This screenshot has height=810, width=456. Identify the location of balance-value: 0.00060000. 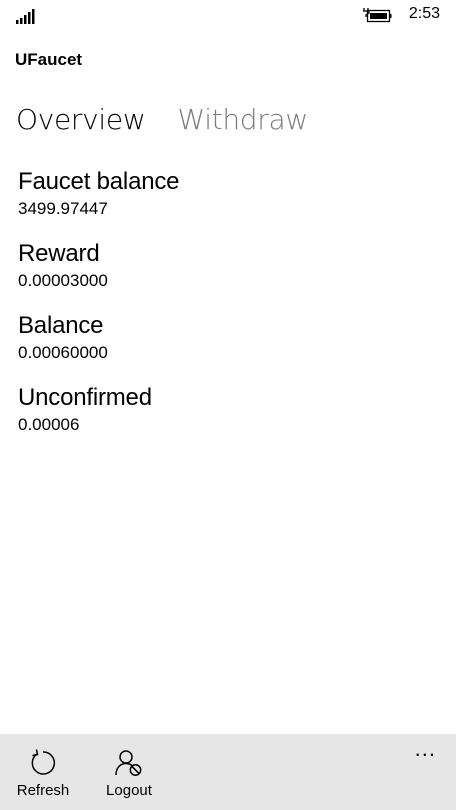
(63, 352).